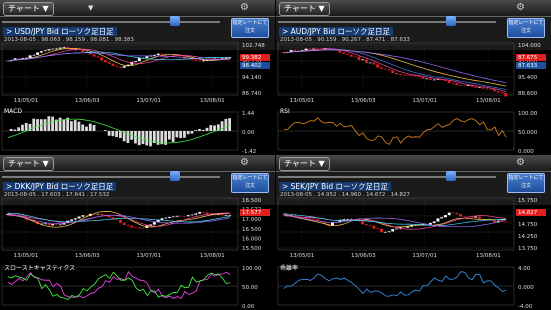  Describe the element at coordinates (528, 58) in the screenshot. I see `current-price-label: 87.675` at that location.